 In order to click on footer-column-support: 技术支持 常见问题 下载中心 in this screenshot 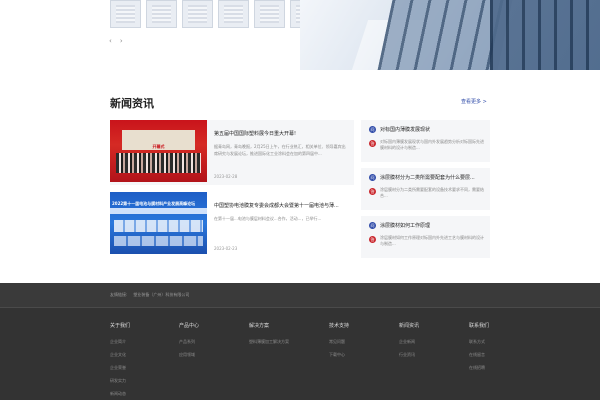, I will do `click(339, 343)`.